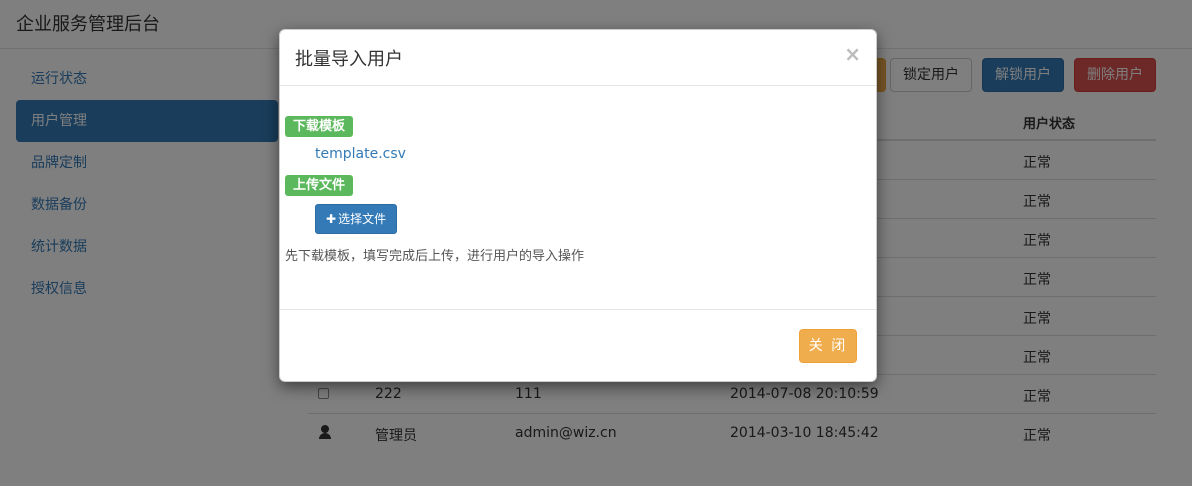  Describe the element at coordinates (852, 54) in the screenshot. I see `close-icon: ×` at that location.